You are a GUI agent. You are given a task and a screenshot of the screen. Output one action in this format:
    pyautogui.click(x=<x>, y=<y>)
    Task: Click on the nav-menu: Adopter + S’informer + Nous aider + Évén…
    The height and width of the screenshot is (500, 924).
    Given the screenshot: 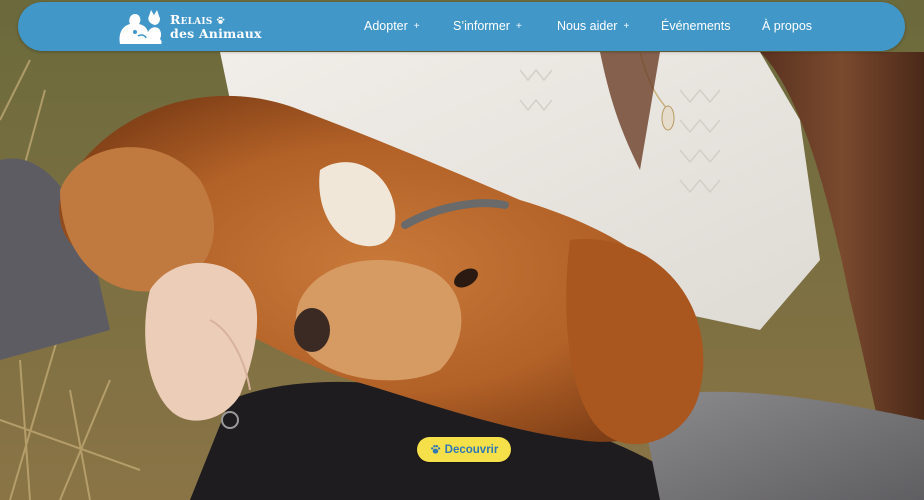 What is the action you would take?
    pyautogui.click(x=461, y=26)
    